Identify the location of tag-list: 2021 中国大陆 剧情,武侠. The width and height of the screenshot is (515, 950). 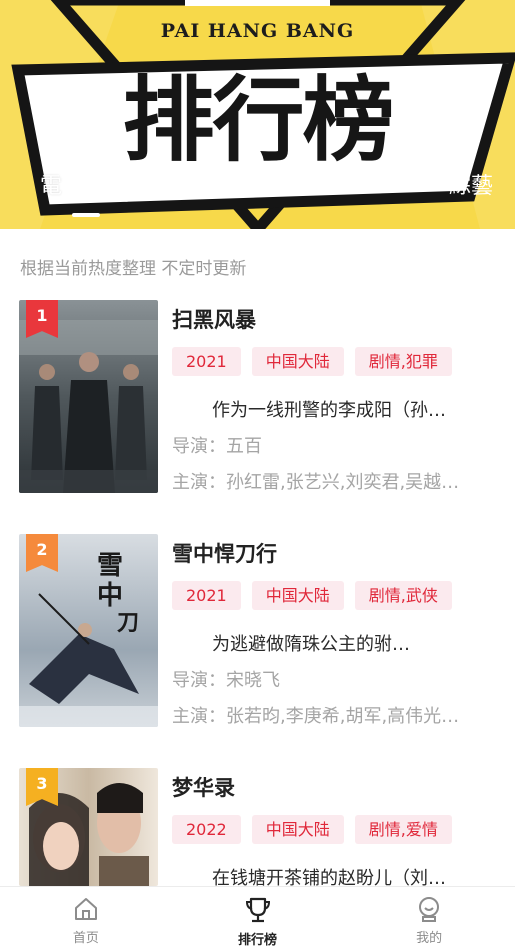
(312, 595).